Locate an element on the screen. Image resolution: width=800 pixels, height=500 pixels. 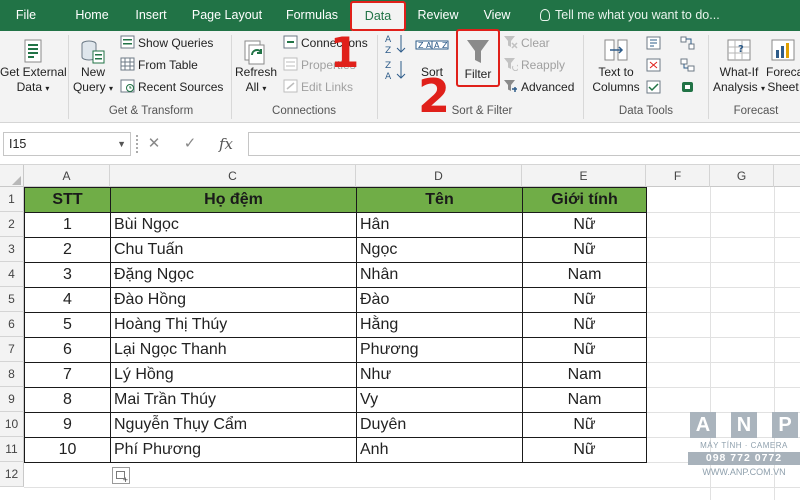
data-validation-button is located at coordinates (655, 88).